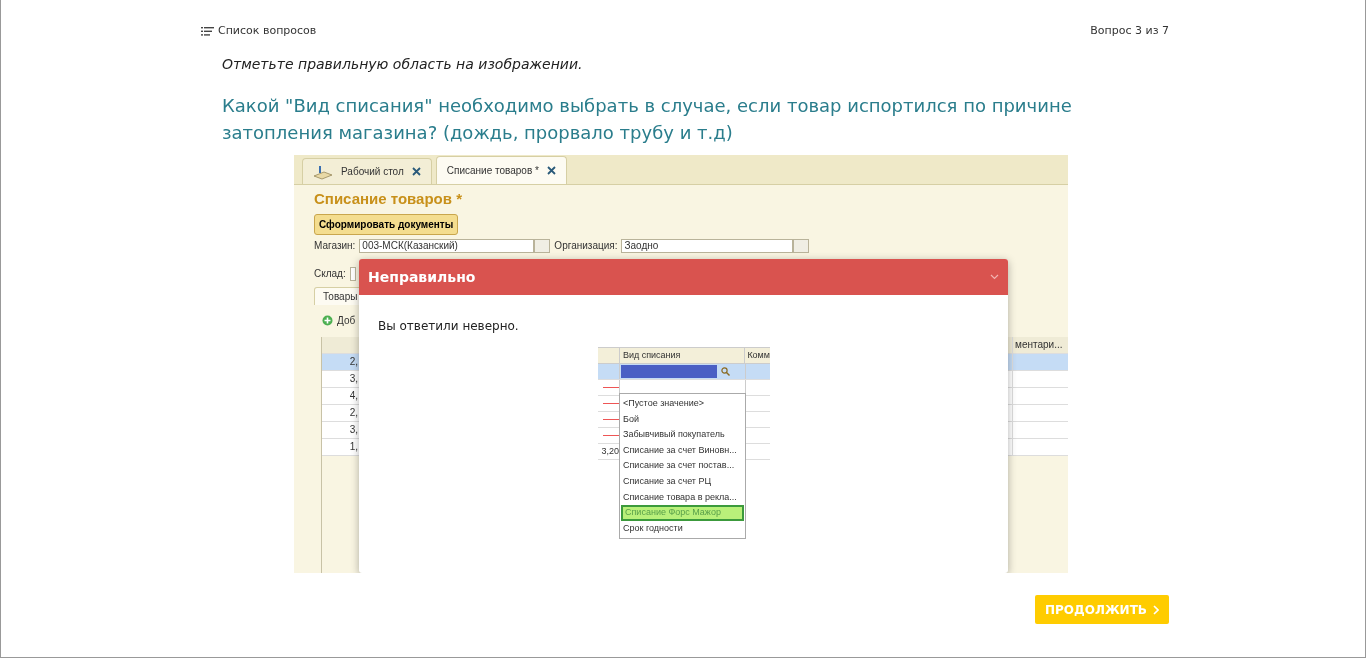 The height and width of the screenshot is (660, 1366). What do you see at coordinates (449, 326) in the screenshot?
I see `result-message: Вы ответили неверно.` at bounding box center [449, 326].